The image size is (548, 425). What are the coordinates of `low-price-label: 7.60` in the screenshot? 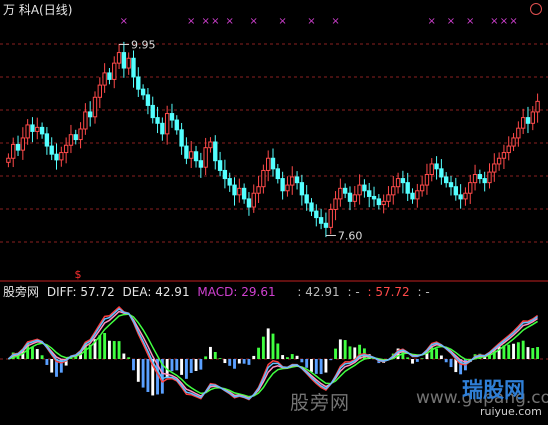 It's located at (350, 235).